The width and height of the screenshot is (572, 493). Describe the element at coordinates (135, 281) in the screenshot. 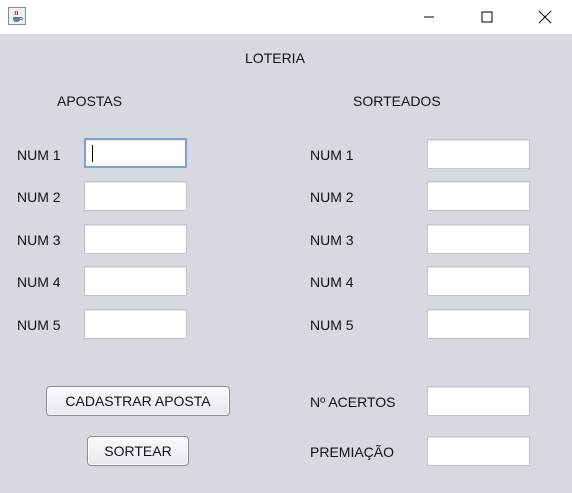

I see `aposta-num4-input` at that location.